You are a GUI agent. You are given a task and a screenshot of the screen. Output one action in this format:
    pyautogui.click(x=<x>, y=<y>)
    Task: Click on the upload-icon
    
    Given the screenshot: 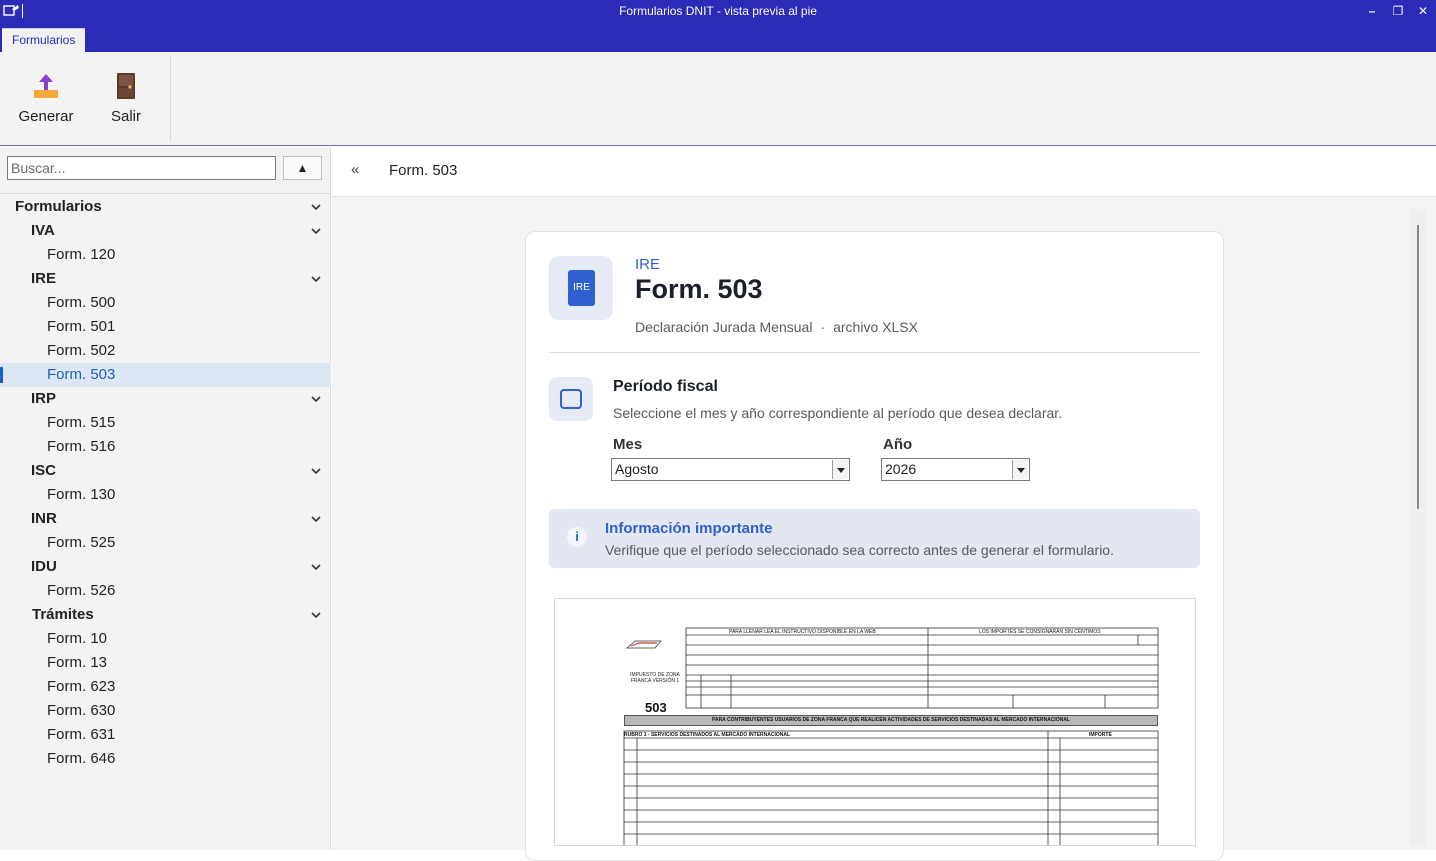 What is the action you would take?
    pyautogui.click(x=46, y=86)
    